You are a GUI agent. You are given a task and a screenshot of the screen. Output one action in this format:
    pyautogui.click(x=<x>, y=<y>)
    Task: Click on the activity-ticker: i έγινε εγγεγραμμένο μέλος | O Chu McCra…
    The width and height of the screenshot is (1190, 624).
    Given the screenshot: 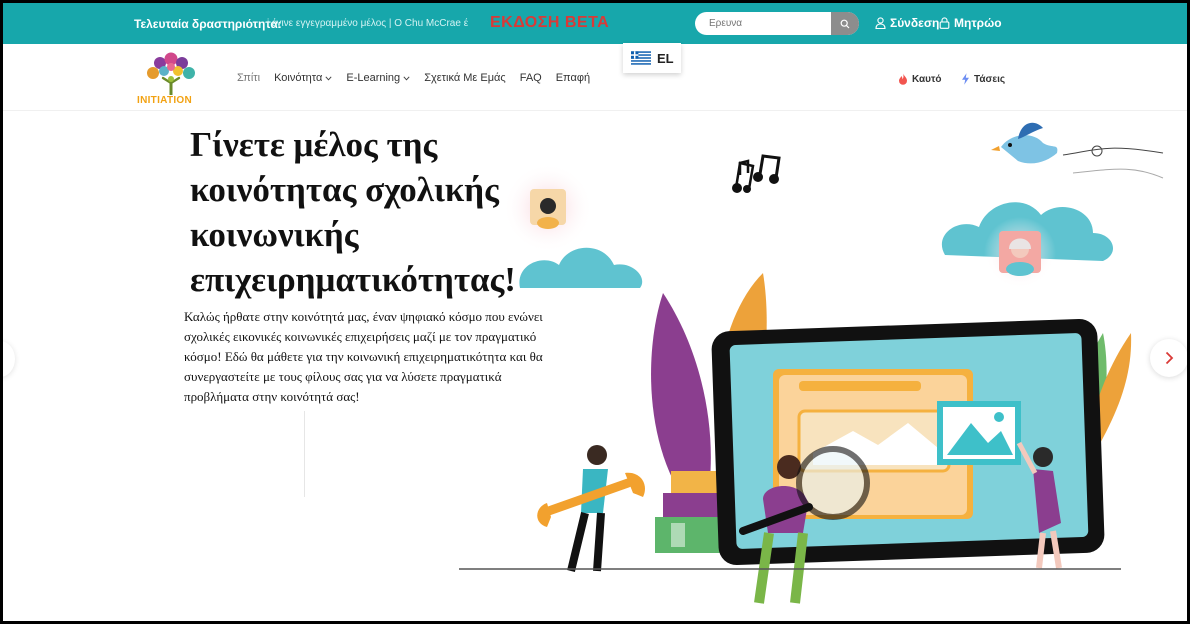 What is the action you would take?
    pyautogui.click(x=376, y=23)
    